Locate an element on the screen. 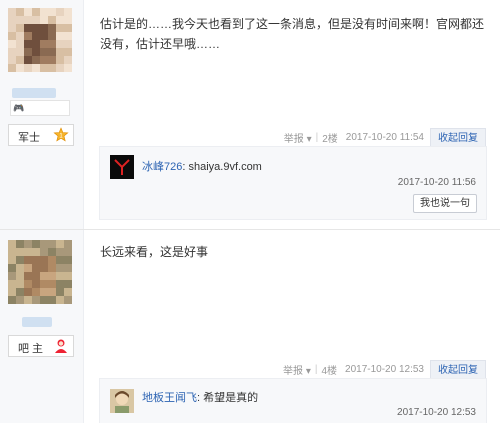 The width and height of the screenshot is (500, 423). floor-number: 2楼 is located at coordinates (330, 139).